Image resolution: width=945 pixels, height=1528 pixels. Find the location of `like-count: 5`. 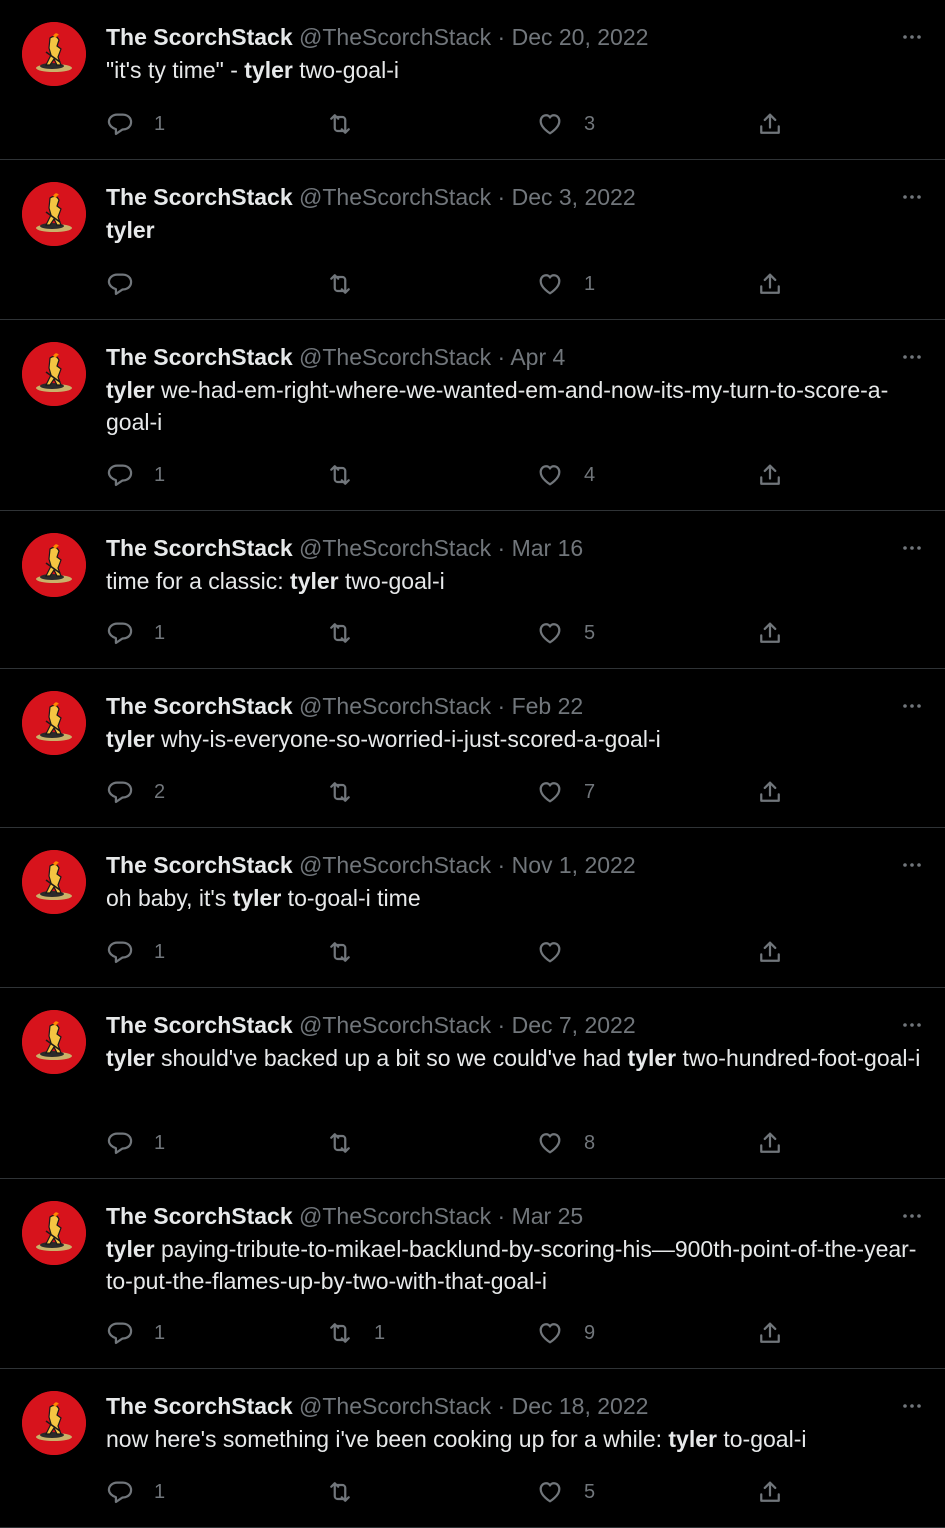

like-count: 5 is located at coordinates (590, 632).